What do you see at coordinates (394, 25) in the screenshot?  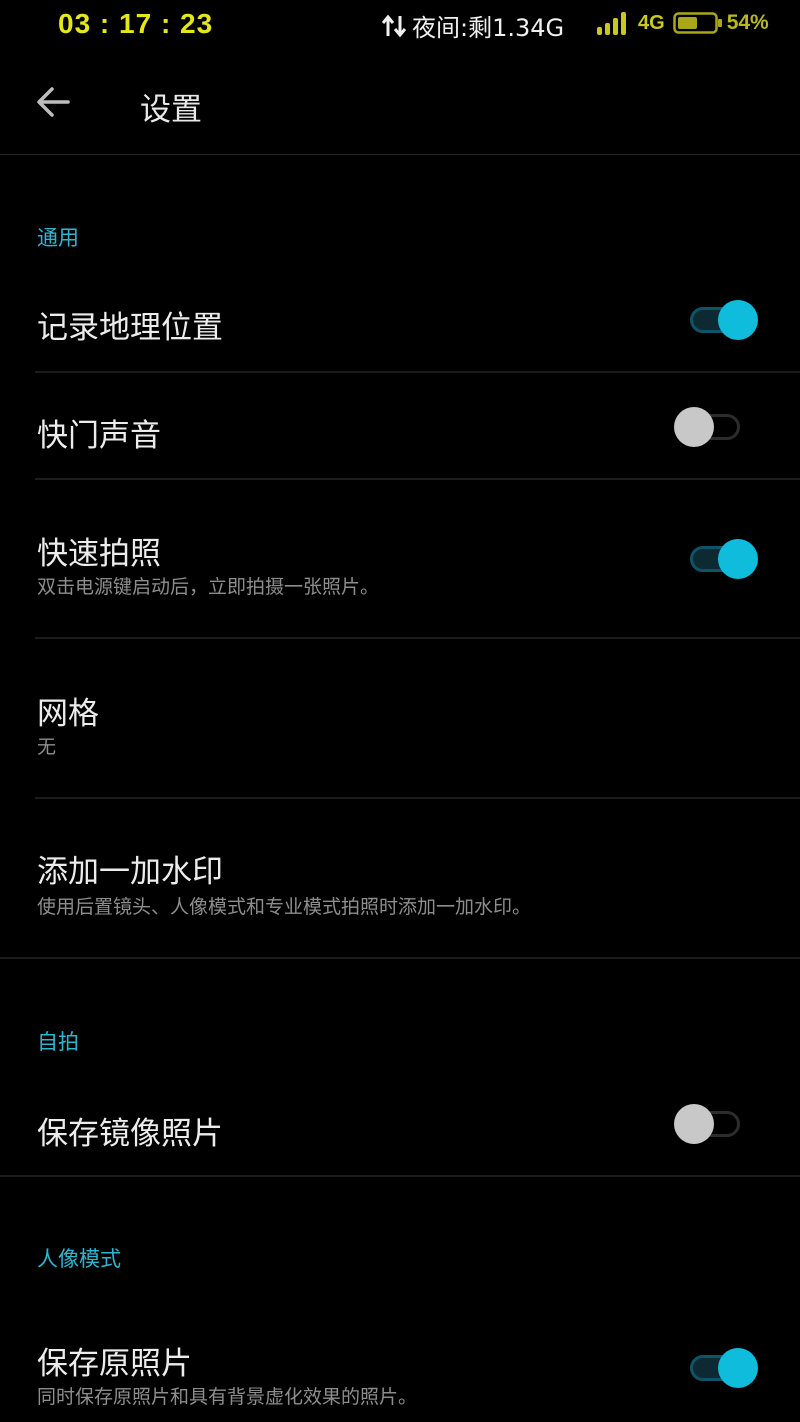 I see `data-transfer-icon` at bounding box center [394, 25].